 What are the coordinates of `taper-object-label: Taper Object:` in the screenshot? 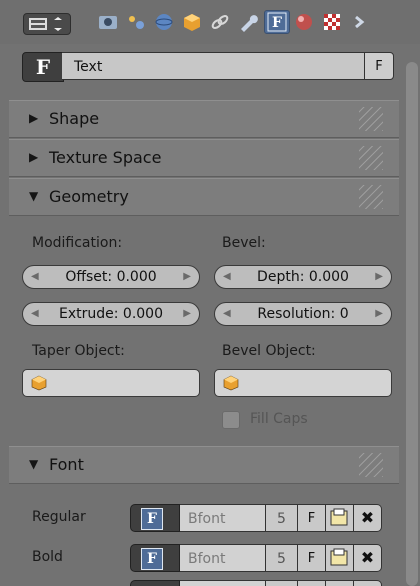 It's located at (78, 351).